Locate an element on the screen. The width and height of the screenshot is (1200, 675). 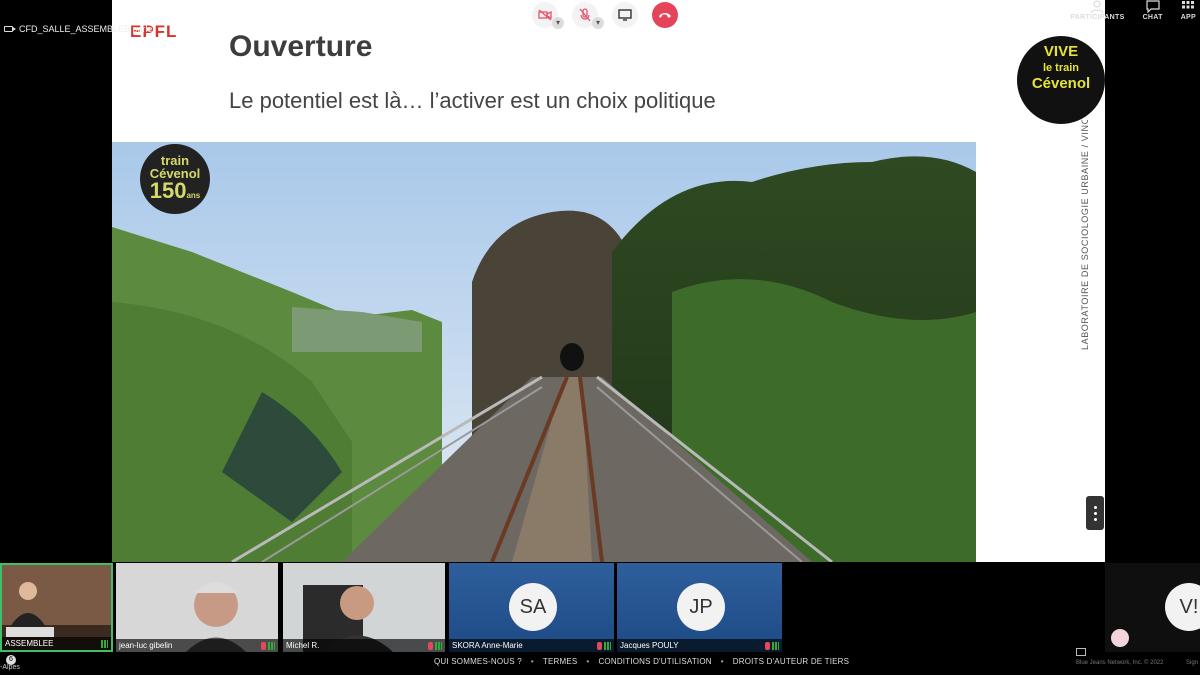
apps-button: APP is located at coordinates (1188, 13).